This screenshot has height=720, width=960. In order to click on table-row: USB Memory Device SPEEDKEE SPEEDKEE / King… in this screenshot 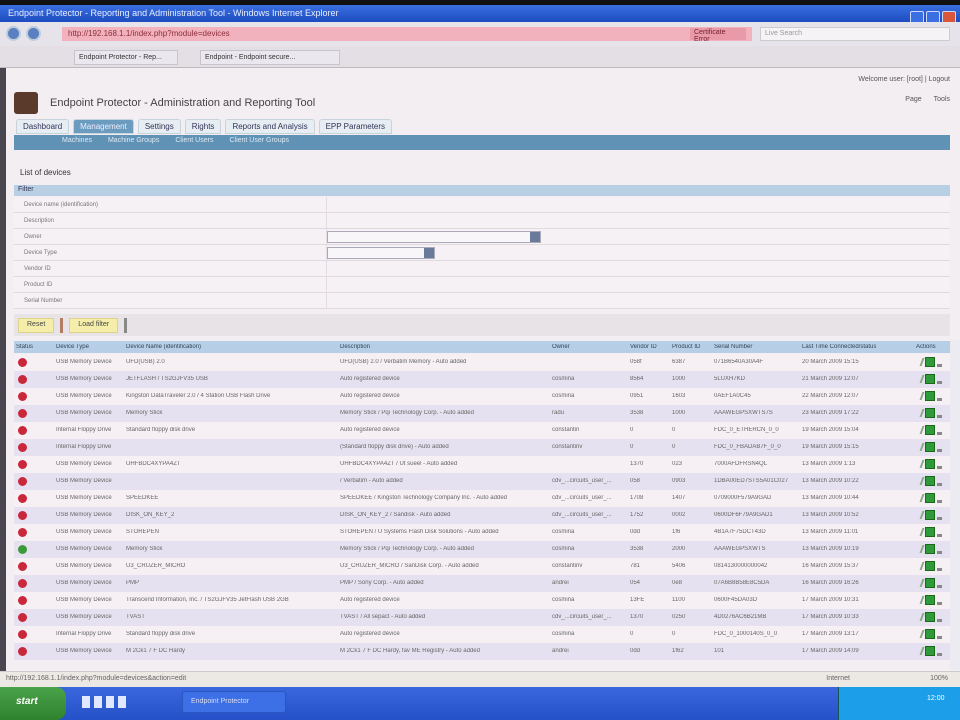, I will do `click(482, 498)`.